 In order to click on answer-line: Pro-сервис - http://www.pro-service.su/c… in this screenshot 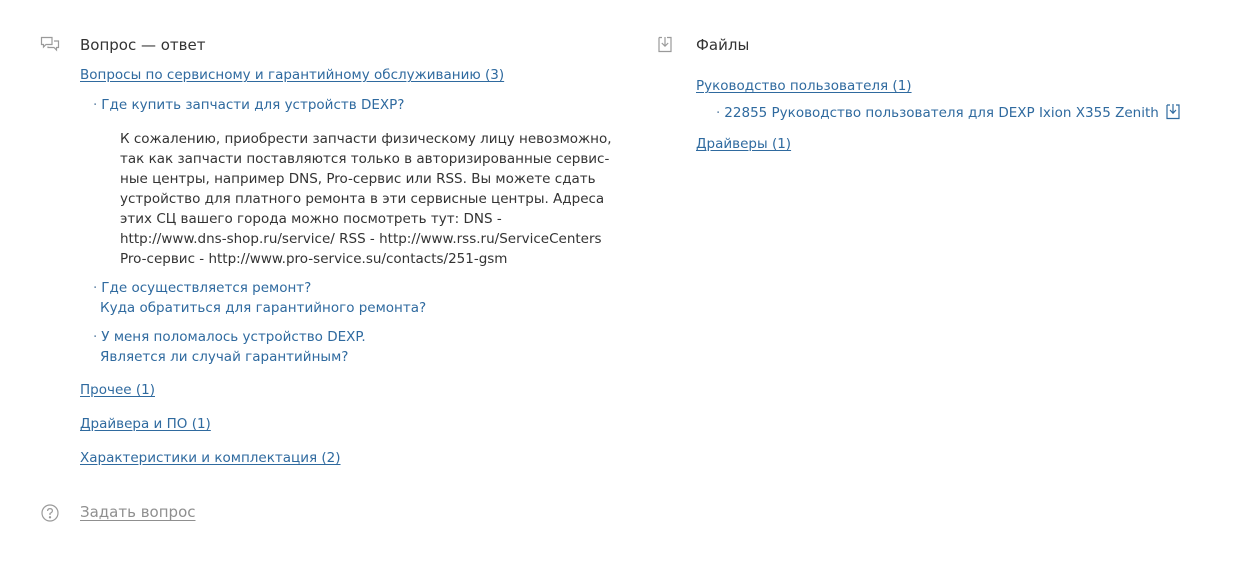, I will do `click(314, 259)`.